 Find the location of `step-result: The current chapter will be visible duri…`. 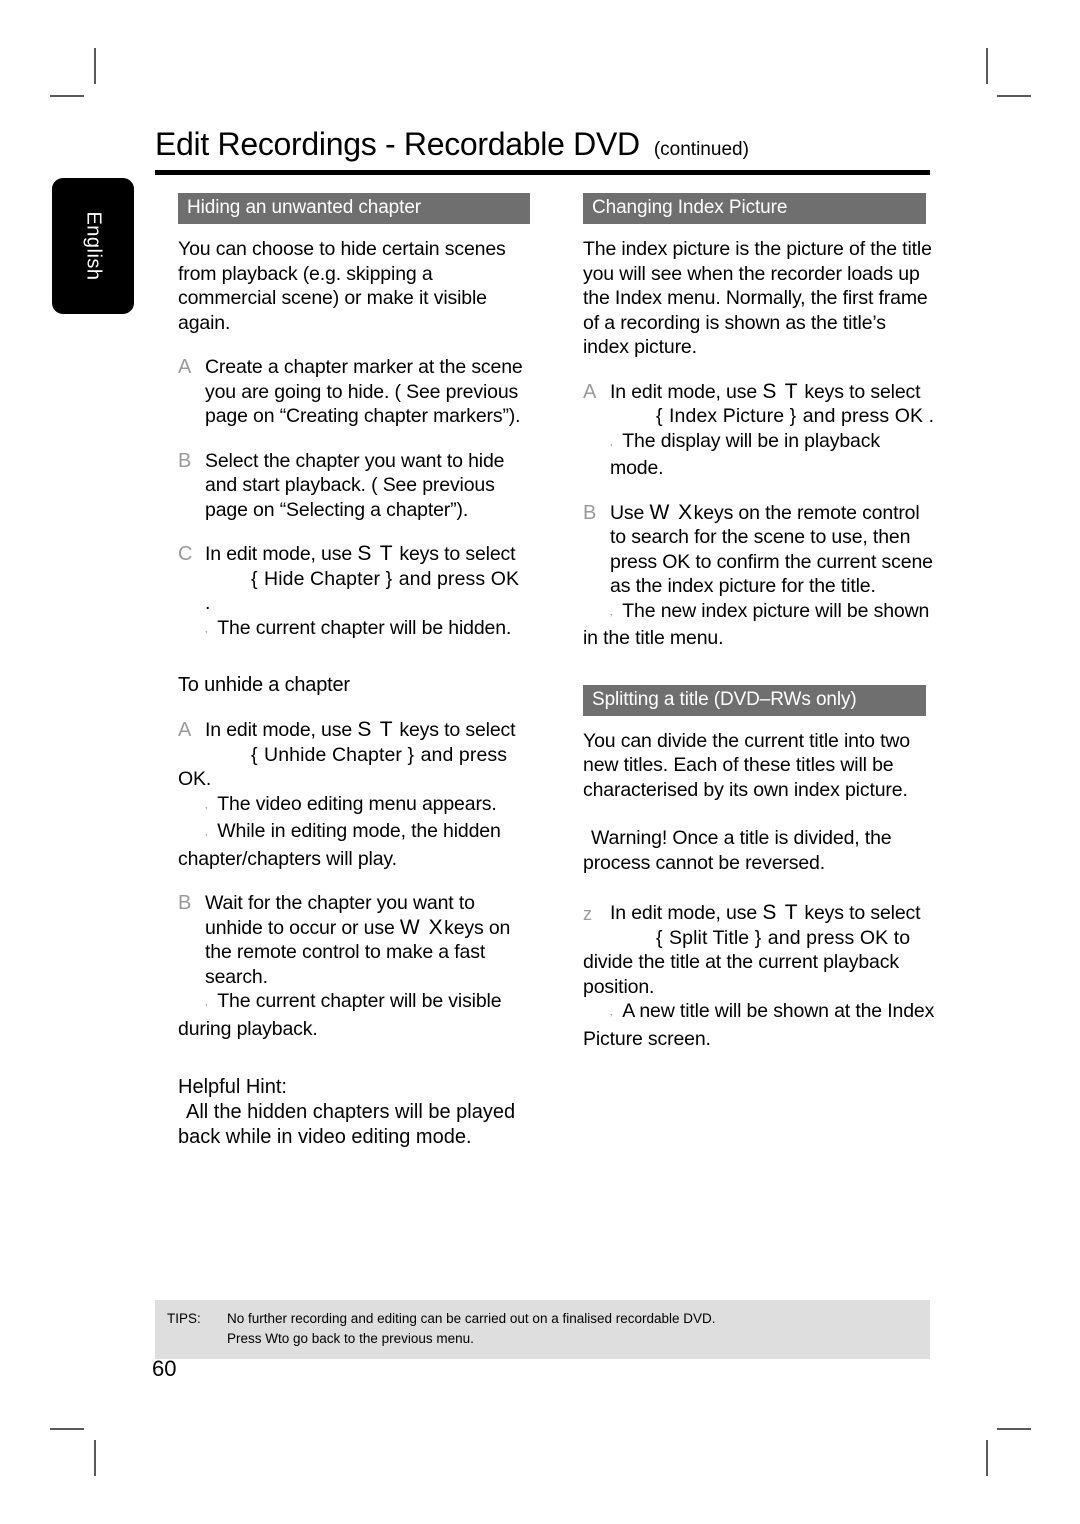

step-result: The current chapter will be visible duri… is located at coordinates (354, 1015).